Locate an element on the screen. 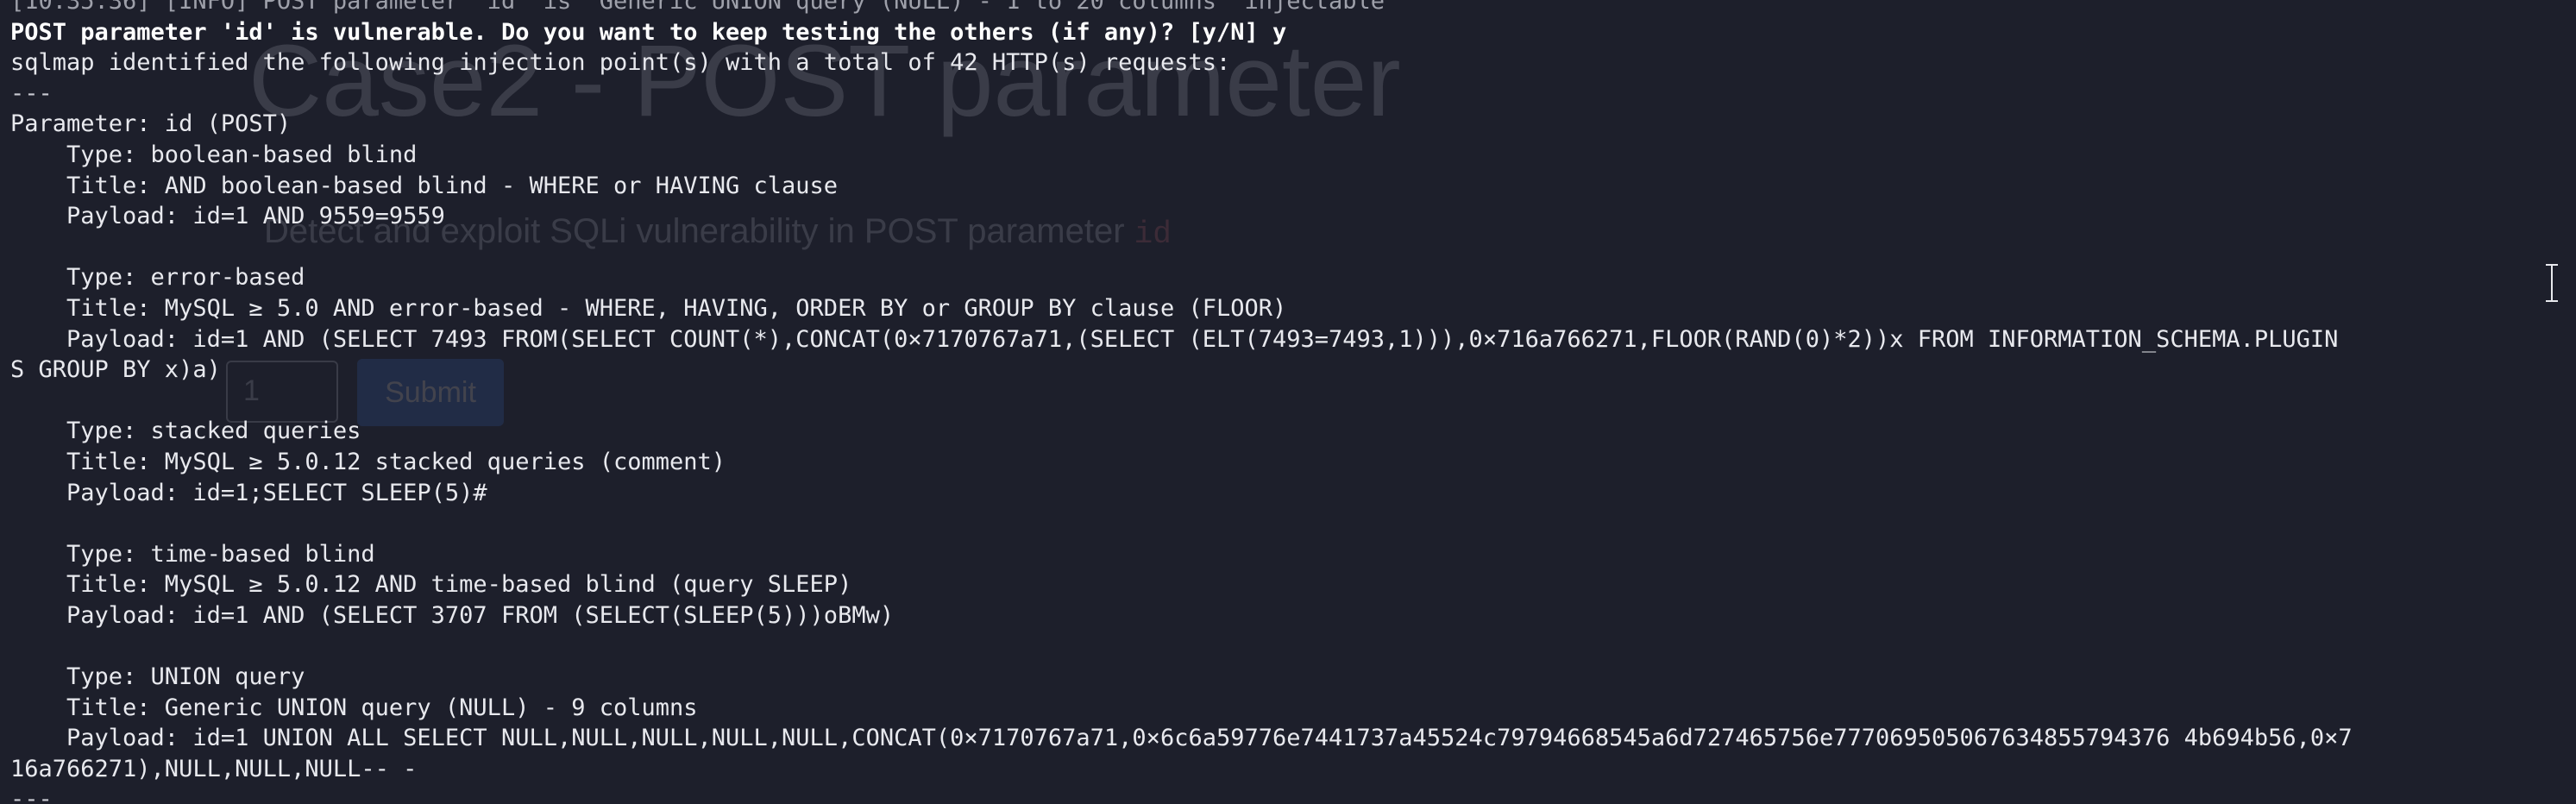  terminal-line: S GROUP BY x)a) is located at coordinates (115, 370).